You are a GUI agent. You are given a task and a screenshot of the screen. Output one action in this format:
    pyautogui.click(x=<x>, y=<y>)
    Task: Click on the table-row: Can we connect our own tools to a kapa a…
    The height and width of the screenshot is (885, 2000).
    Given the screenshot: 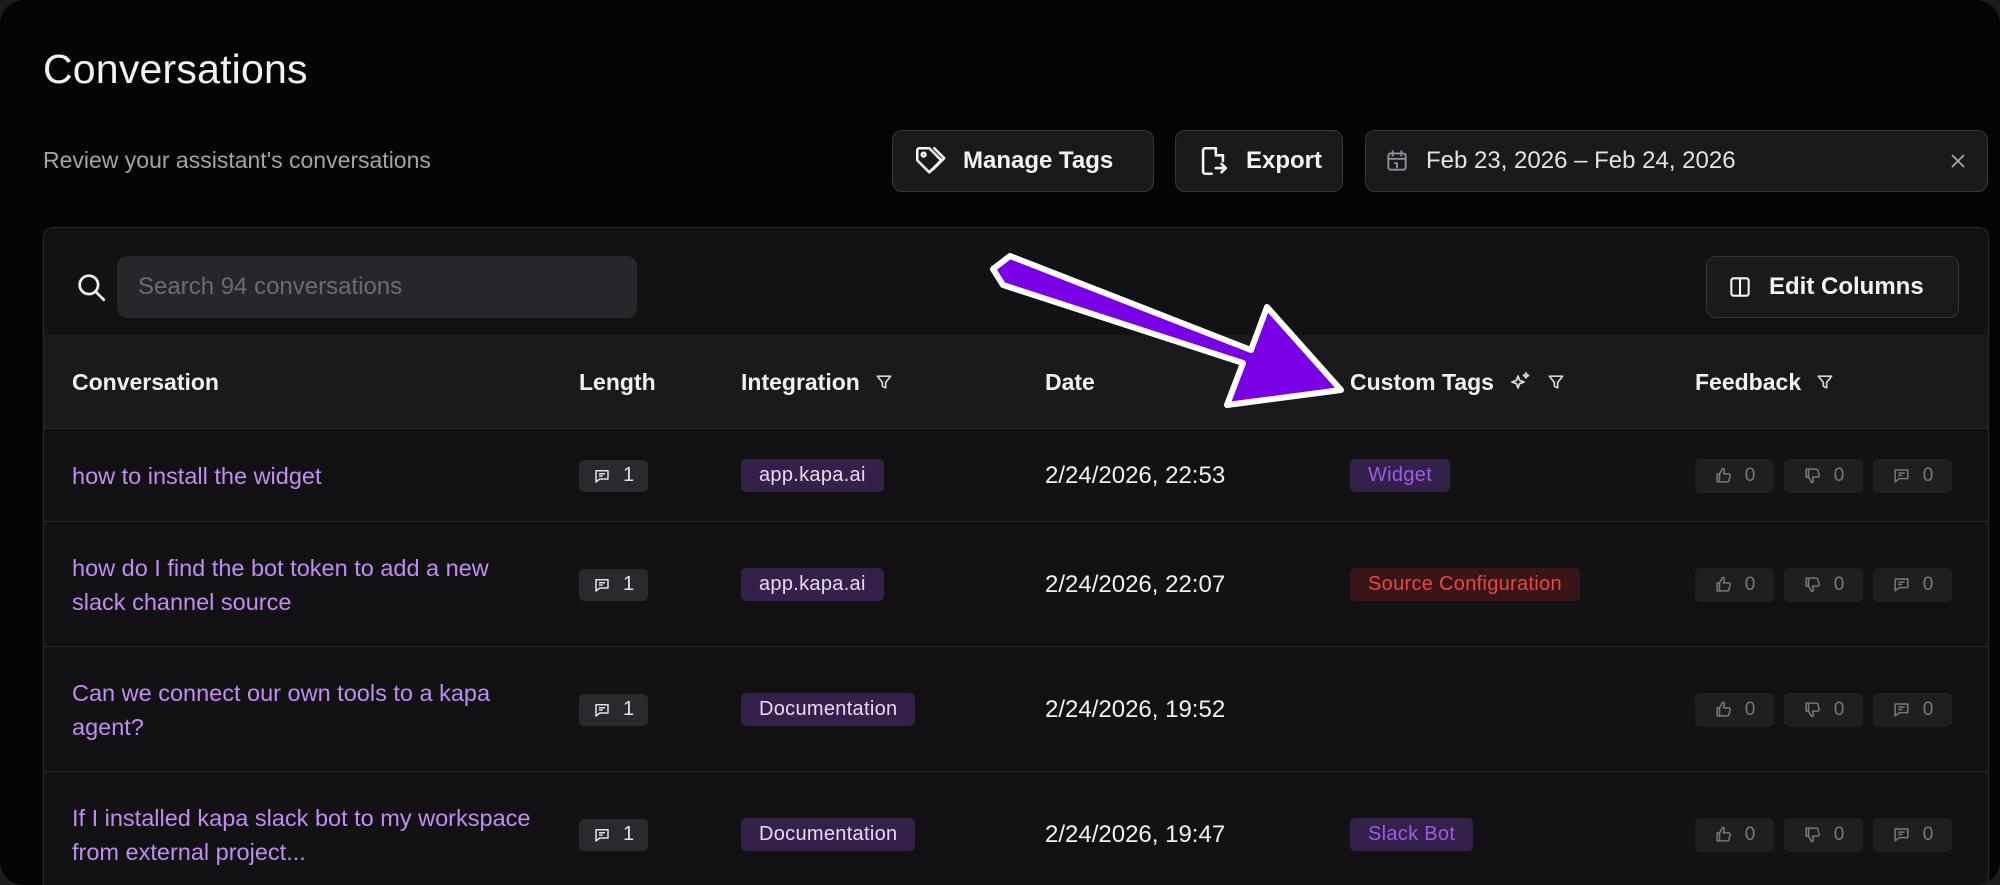 What is the action you would take?
    pyautogui.click(x=1016, y=709)
    